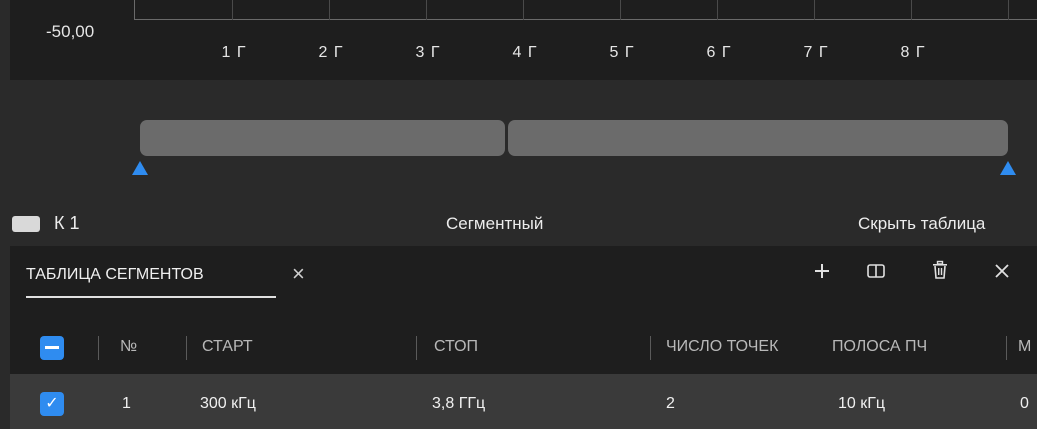 This screenshot has height=429, width=1037. I want to click on x-tick-label: 5 Г, so click(622, 52).